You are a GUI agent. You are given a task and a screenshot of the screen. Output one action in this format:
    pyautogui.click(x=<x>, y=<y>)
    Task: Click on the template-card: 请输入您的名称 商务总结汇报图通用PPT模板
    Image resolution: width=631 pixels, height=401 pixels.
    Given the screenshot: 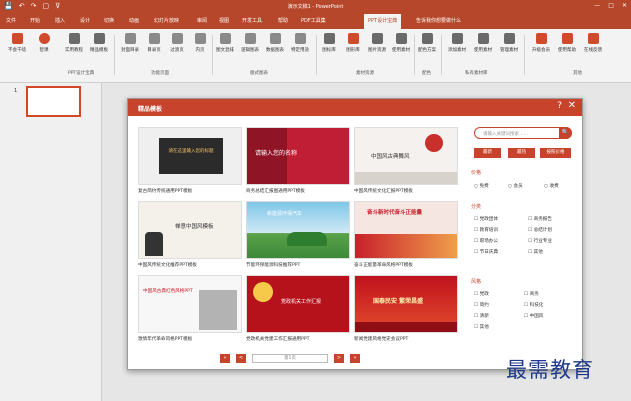 What is the action you would take?
    pyautogui.click(x=298, y=160)
    